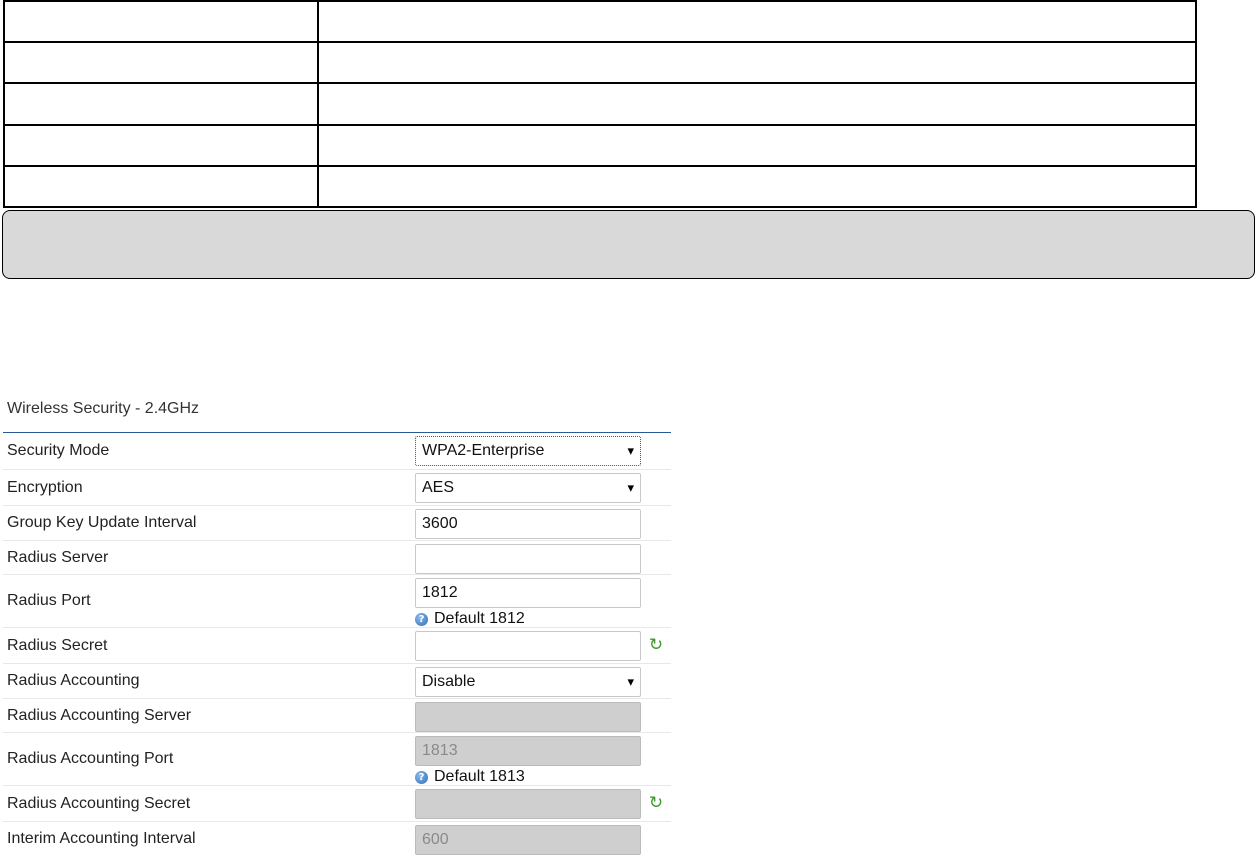  I want to click on radius-accounting-secret-label: Radius Accounting Secret, so click(99, 803).